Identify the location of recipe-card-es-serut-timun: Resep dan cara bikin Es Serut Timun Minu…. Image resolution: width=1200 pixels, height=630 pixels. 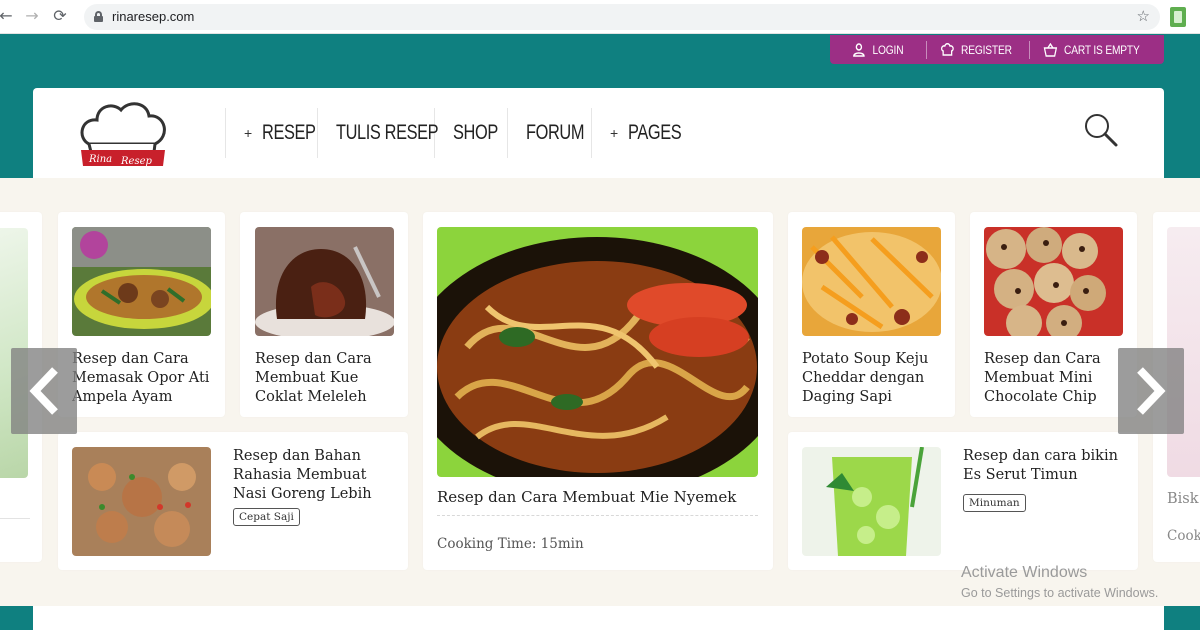
(963, 501).